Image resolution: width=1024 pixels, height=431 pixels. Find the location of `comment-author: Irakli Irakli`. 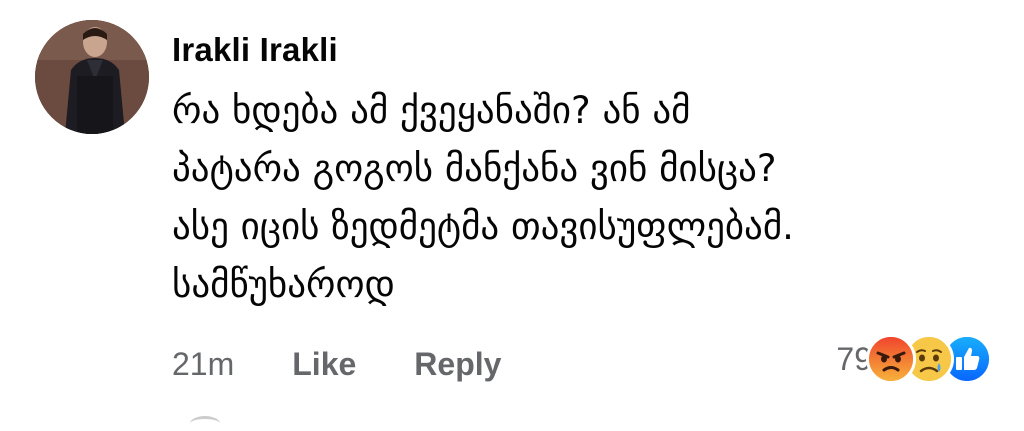

comment-author: Irakli Irakli is located at coordinates (587, 50).